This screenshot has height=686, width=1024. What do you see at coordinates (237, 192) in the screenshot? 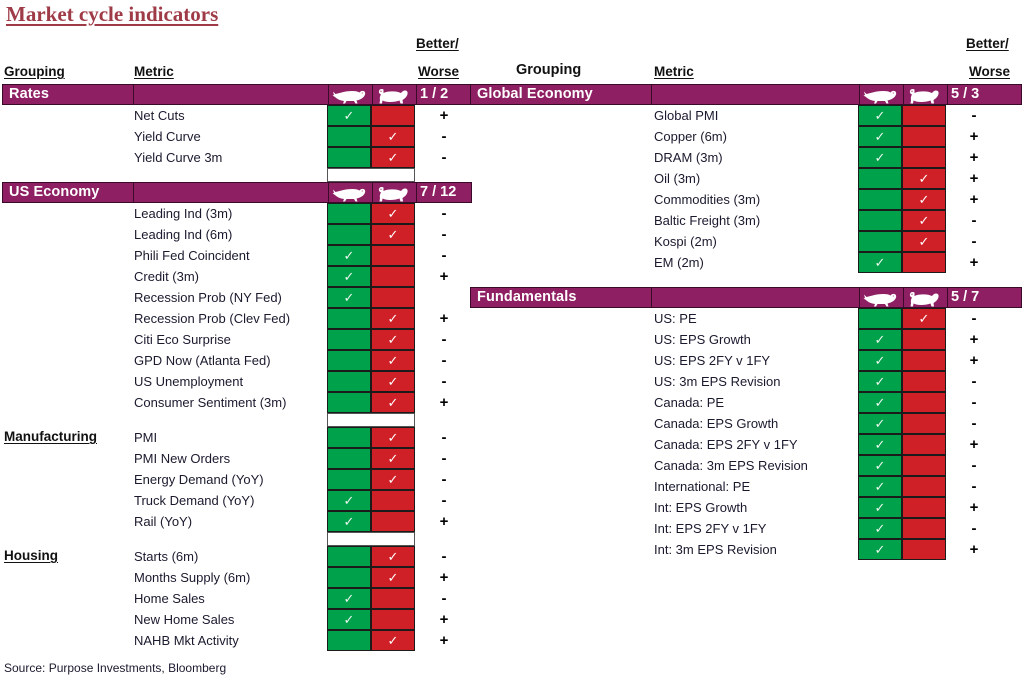
I see `group-band-us-economy: US Economy 7 / 12` at bounding box center [237, 192].